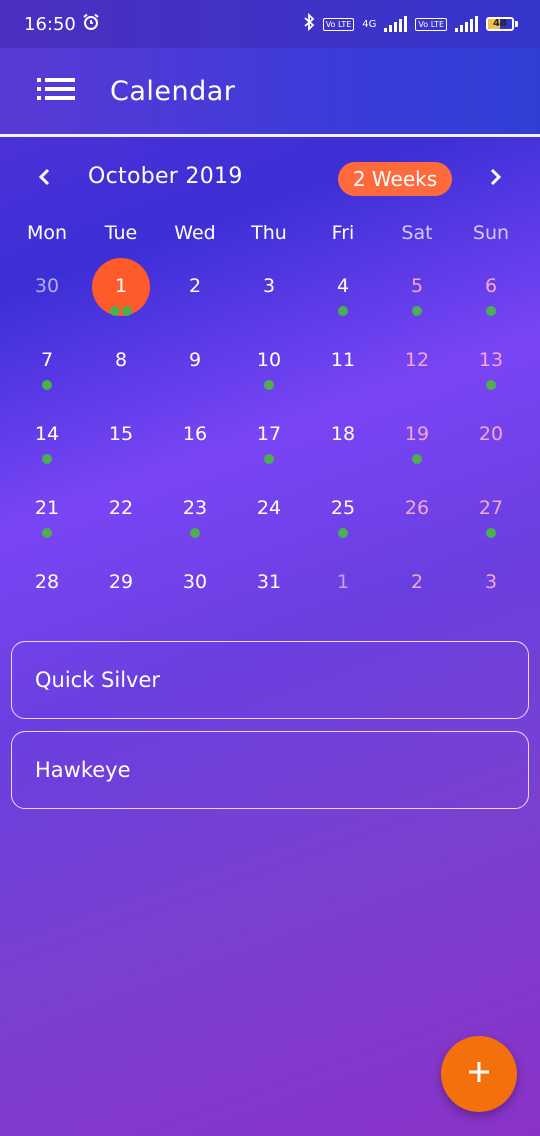  I want to click on weekday-tue: Tue, so click(121, 233).